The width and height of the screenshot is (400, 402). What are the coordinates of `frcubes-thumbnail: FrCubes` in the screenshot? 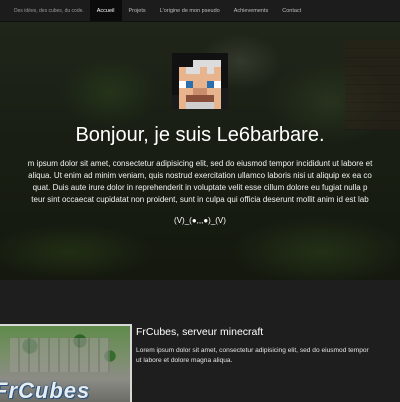 It's located at (66, 363).